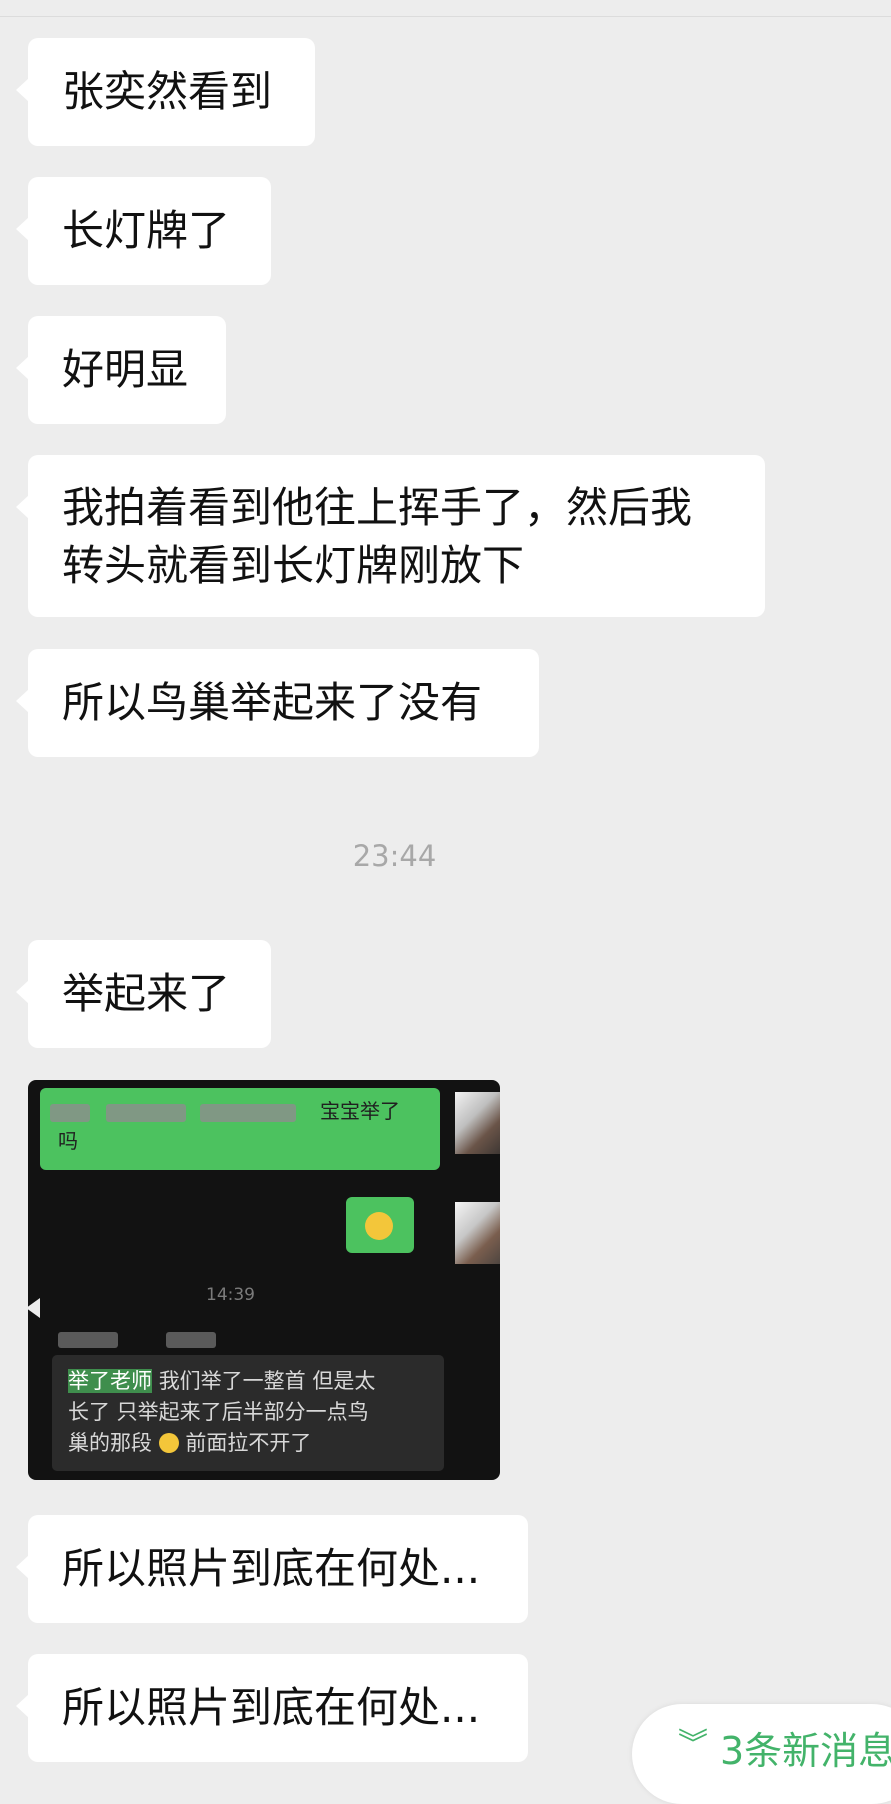 This screenshot has width=891, height=1804. What do you see at coordinates (445, 16) in the screenshot?
I see `top-divider` at bounding box center [445, 16].